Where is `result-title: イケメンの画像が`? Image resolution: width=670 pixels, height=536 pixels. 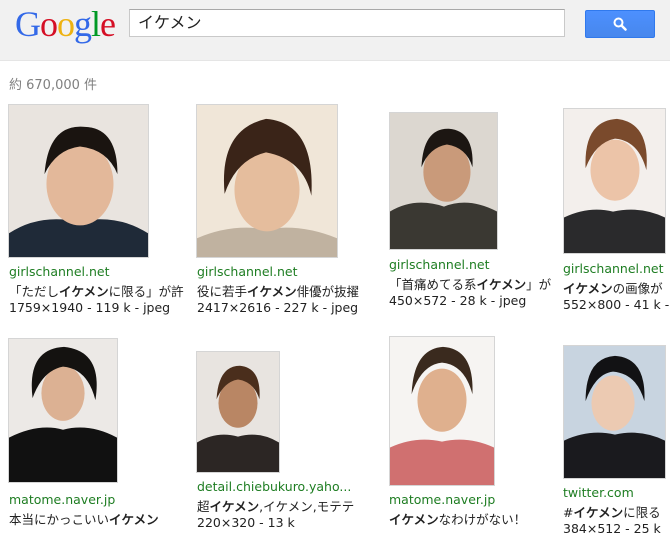
result-title: イケメンの画像が is located at coordinates (613, 287).